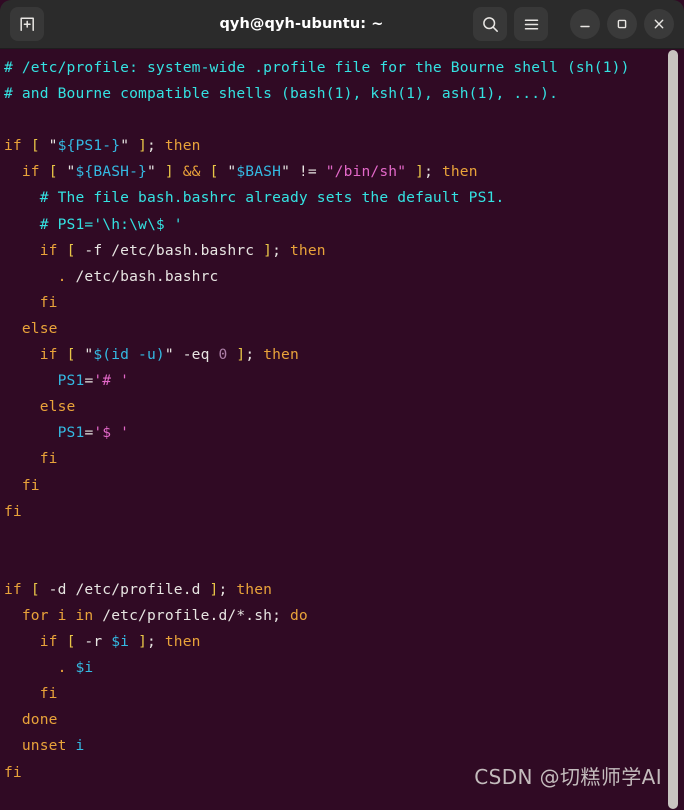 The width and height of the screenshot is (684, 810). I want to click on close-button, so click(659, 24).